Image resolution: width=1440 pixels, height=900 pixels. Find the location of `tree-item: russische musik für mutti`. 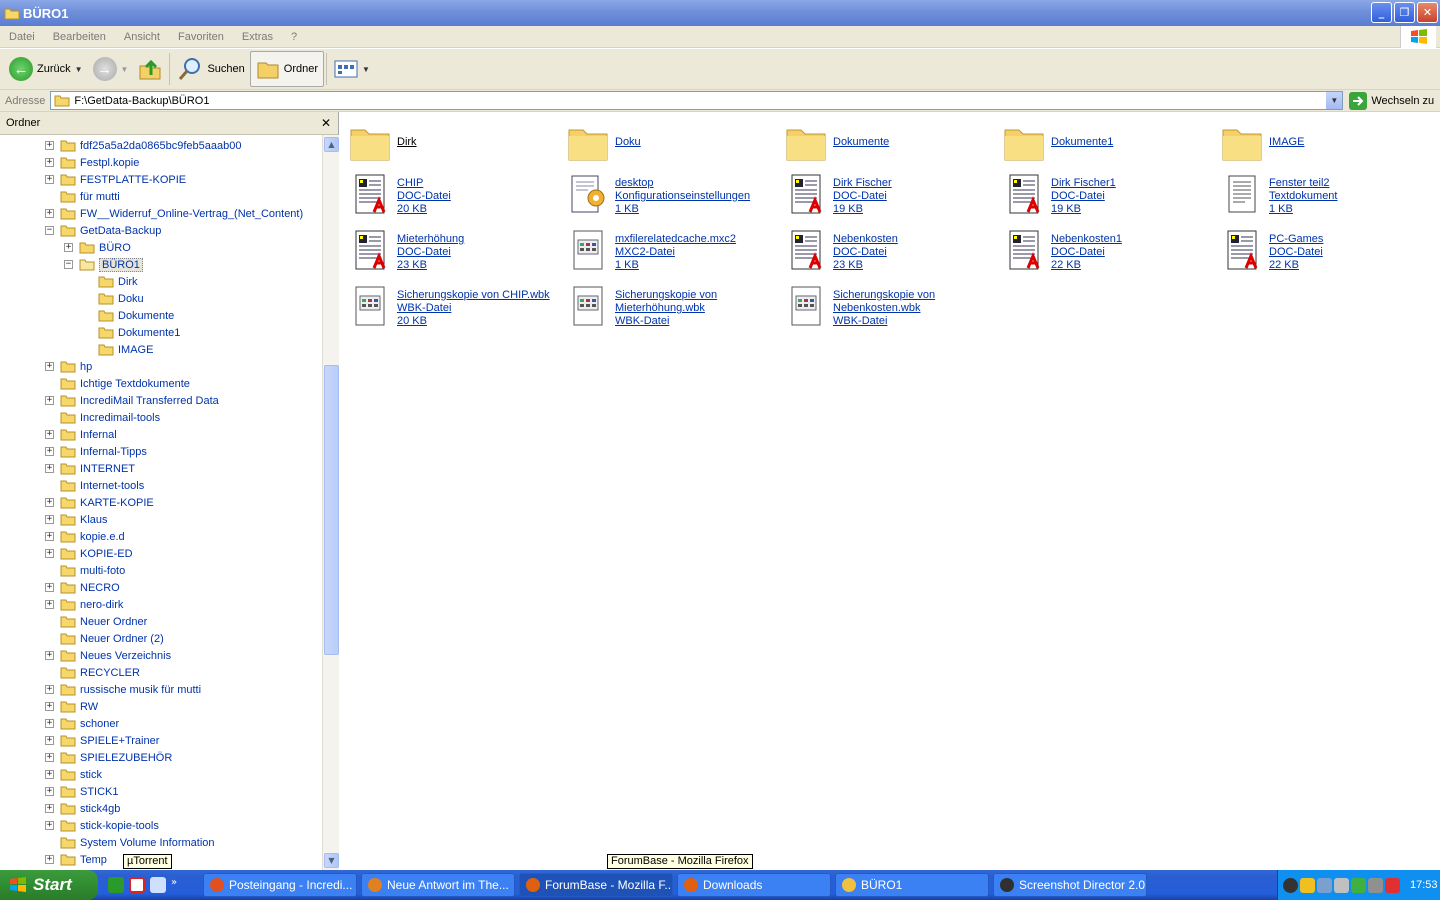

tree-item: russische musik für mutti is located at coordinates (130, 689).